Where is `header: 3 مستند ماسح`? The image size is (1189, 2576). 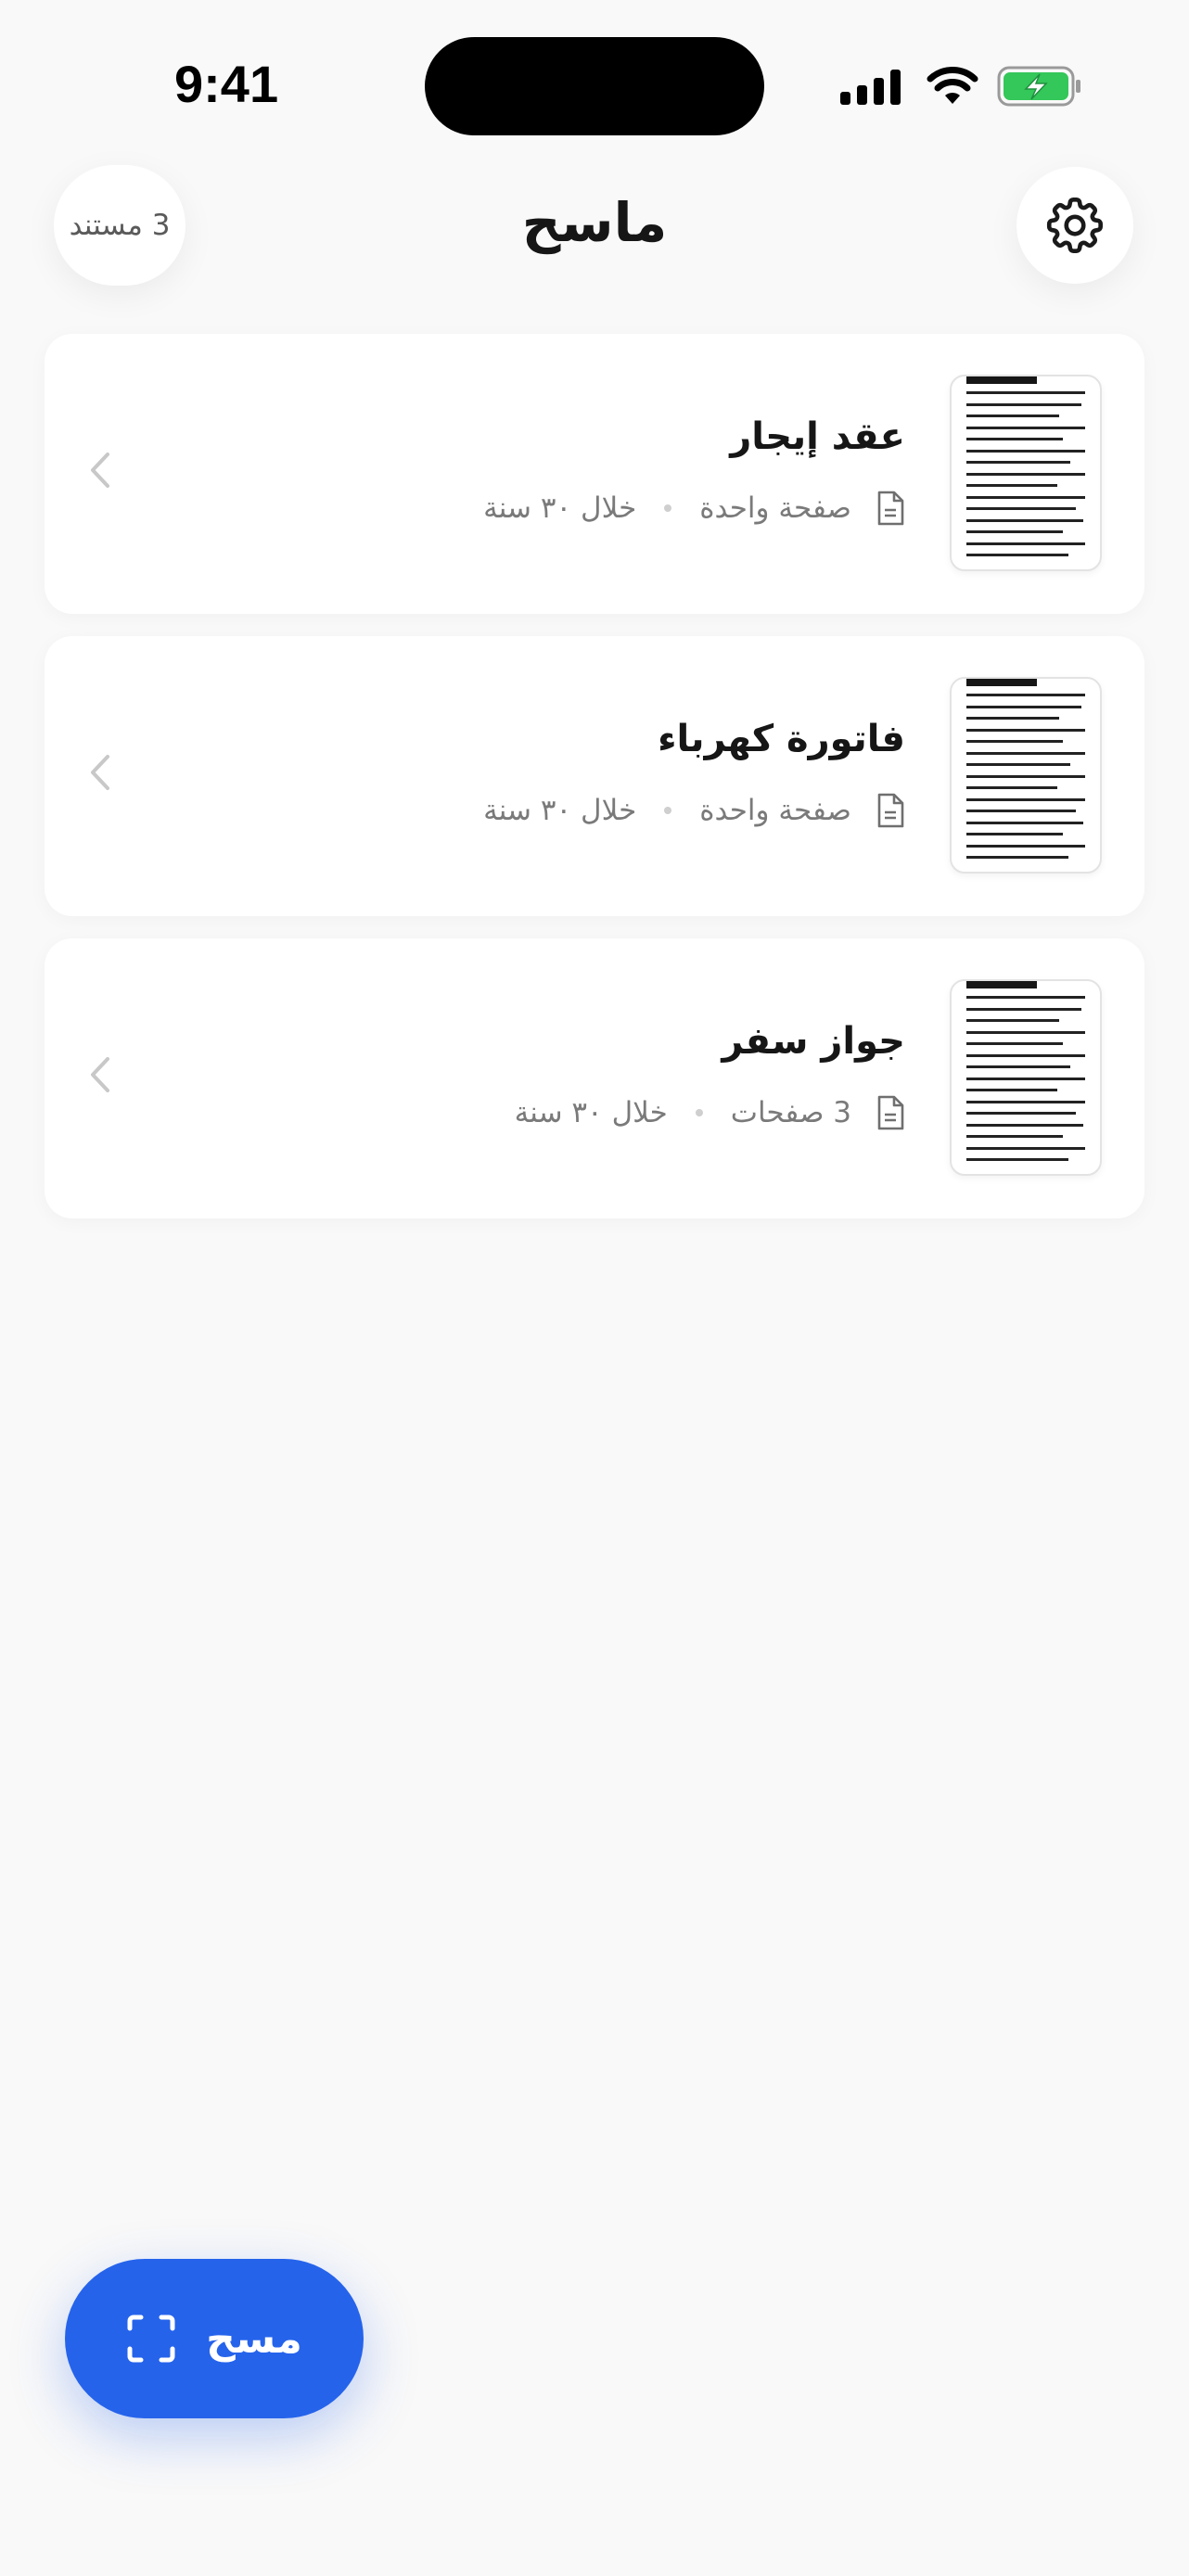
header: 3 مستند ماسح is located at coordinates (594, 227).